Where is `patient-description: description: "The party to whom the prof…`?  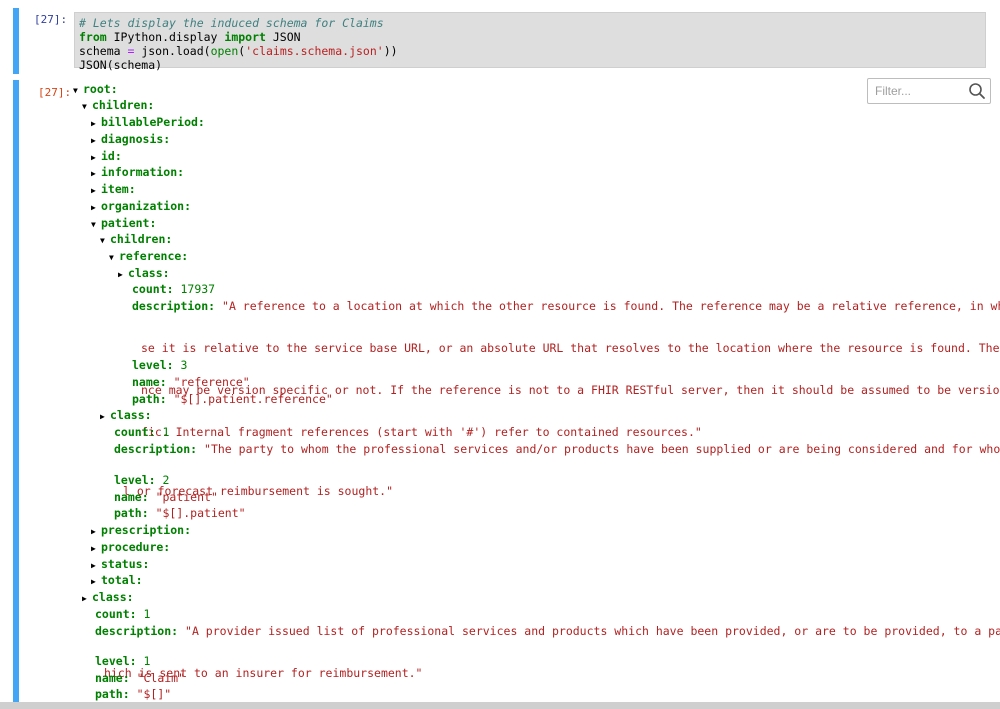
patient-description: description: "The party to whom the prof… is located at coordinates (557, 449).